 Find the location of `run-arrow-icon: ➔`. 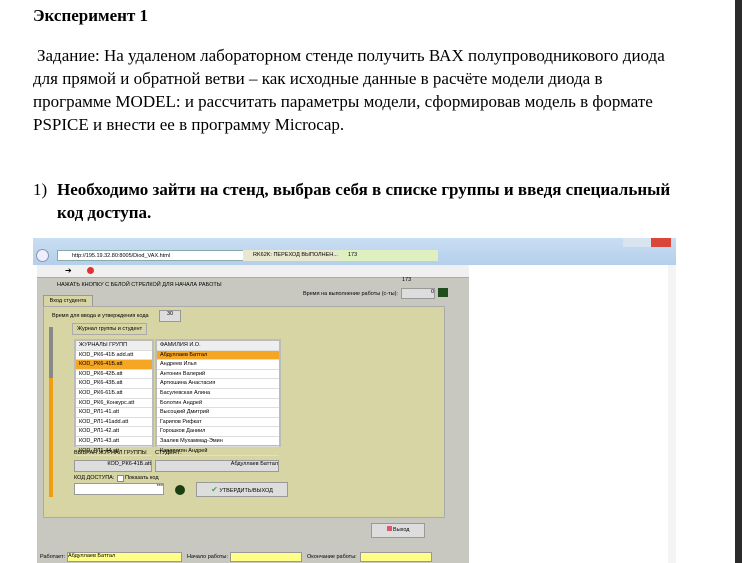

run-arrow-icon: ➔ is located at coordinates (68, 270).